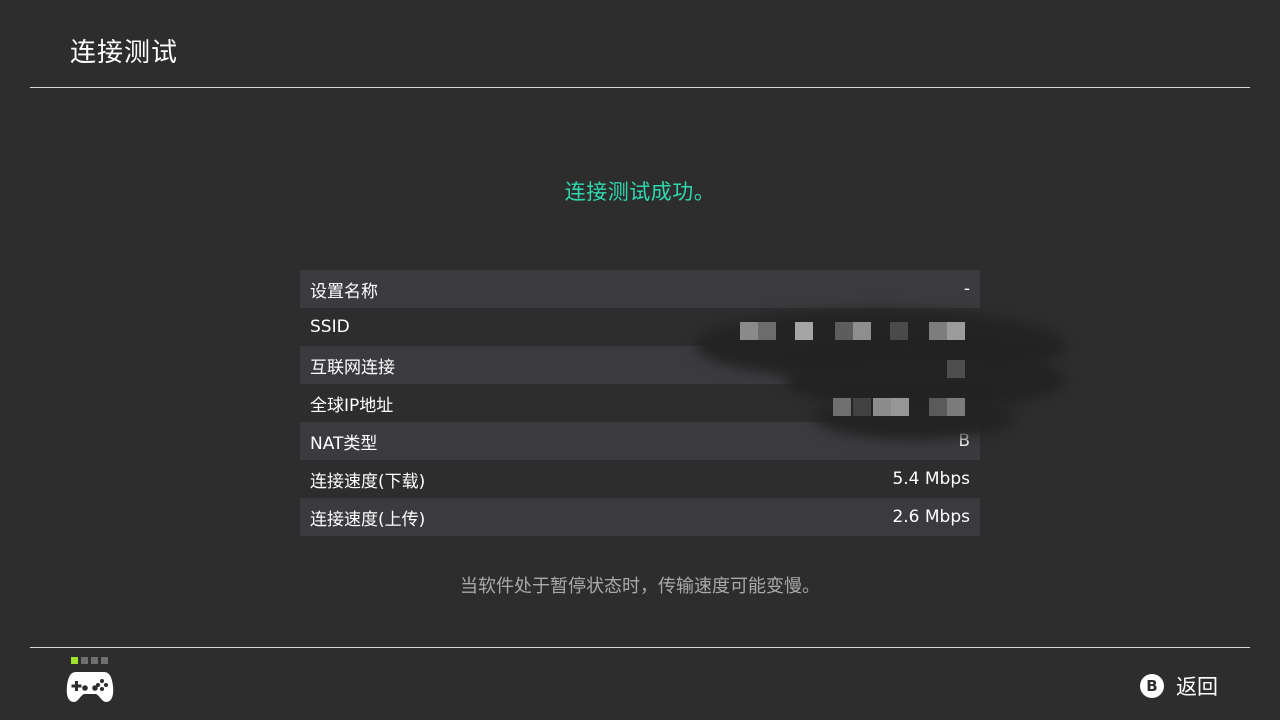 The image size is (1280, 720). I want to click on table-row: 全球IP地址, so click(640, 403).